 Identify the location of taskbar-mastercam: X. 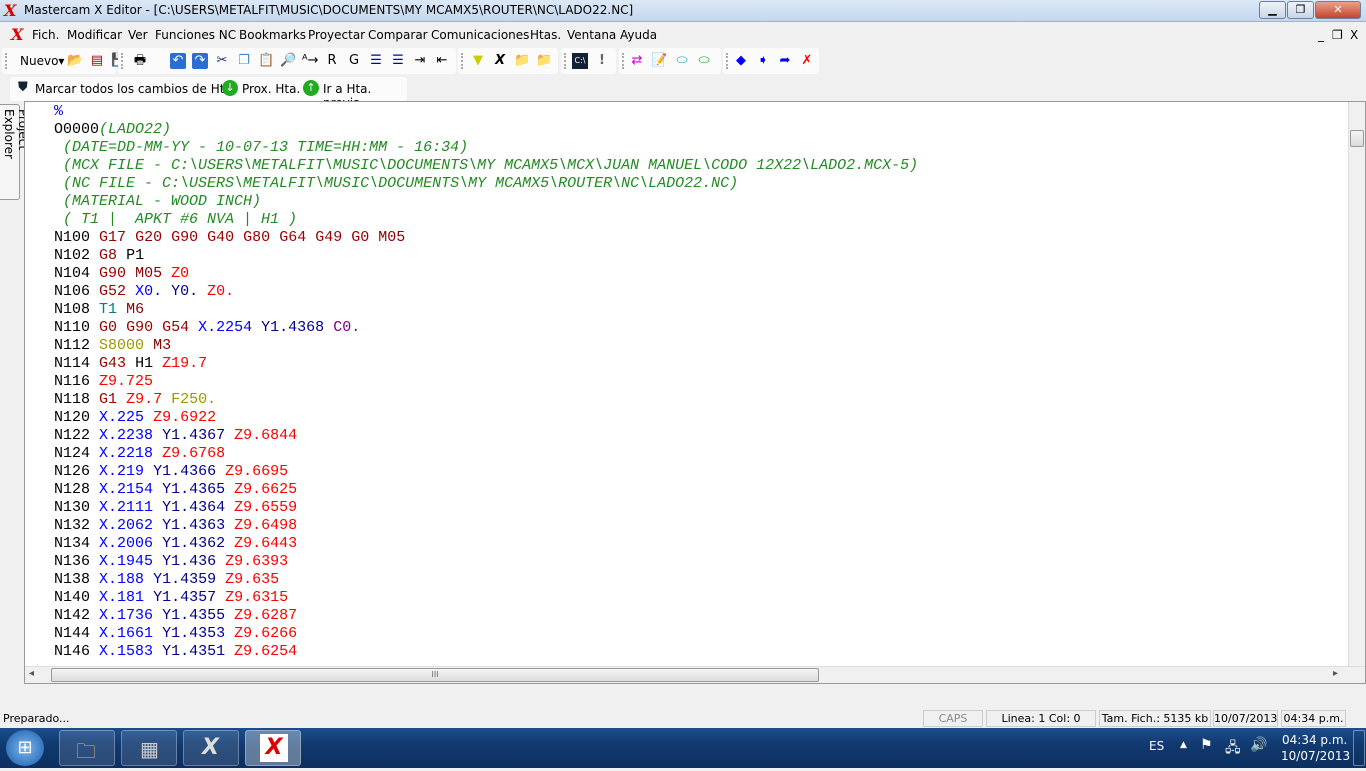
(211, 748).